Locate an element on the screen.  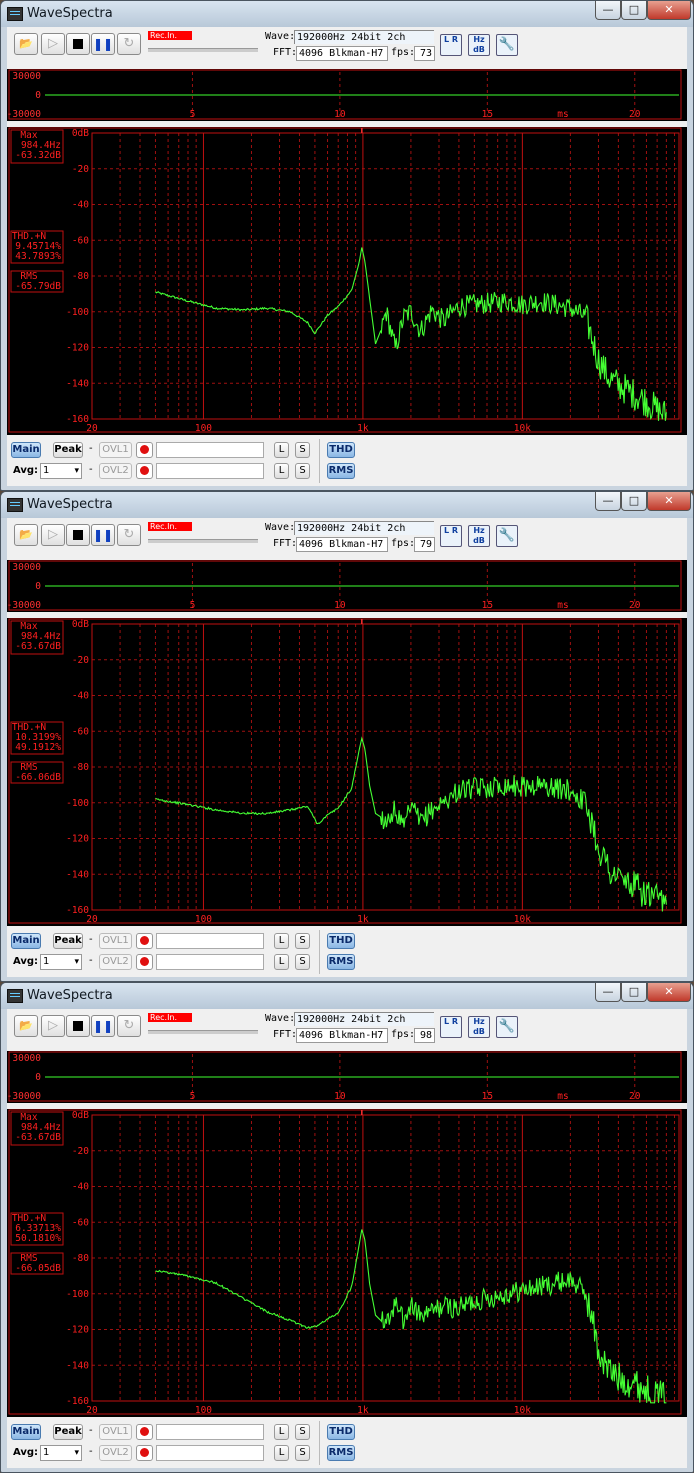
fps-label: fps: is located at coordinates (403, 543).